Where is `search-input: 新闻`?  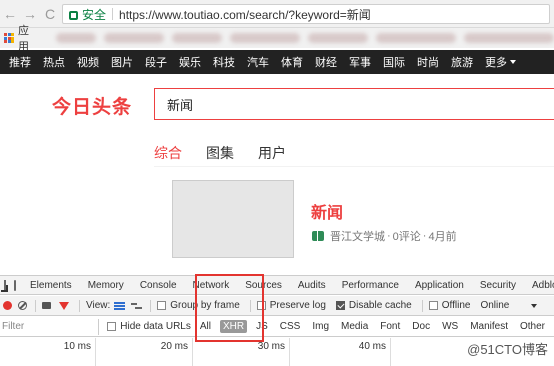 search-input: 新闻 is located at coordinates (354, 104).